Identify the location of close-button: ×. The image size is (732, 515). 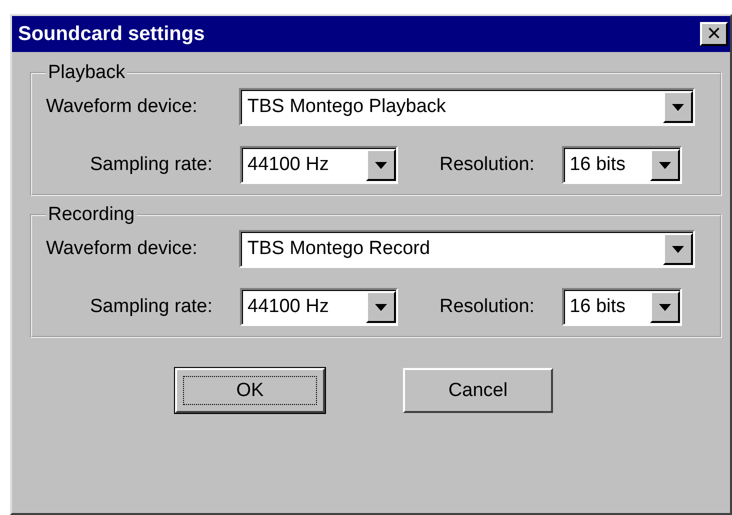
(714, 34).